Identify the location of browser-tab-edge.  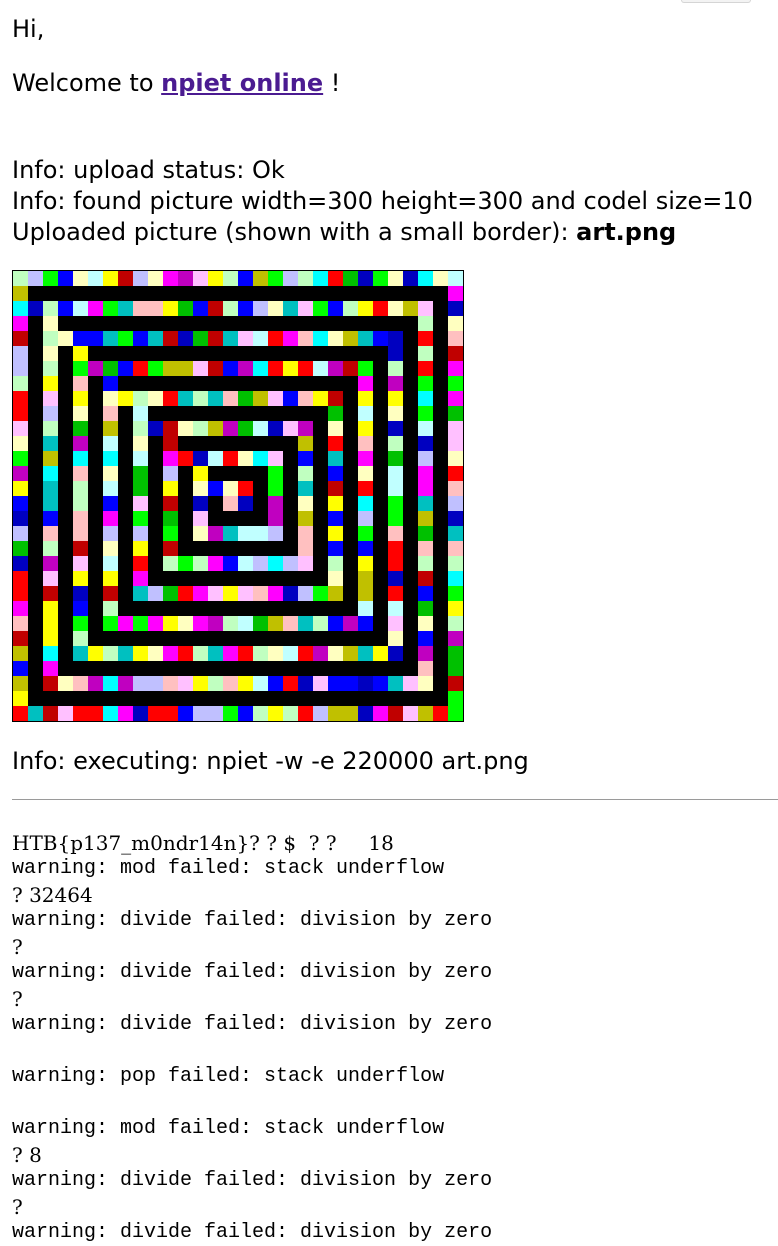
(716, 1).